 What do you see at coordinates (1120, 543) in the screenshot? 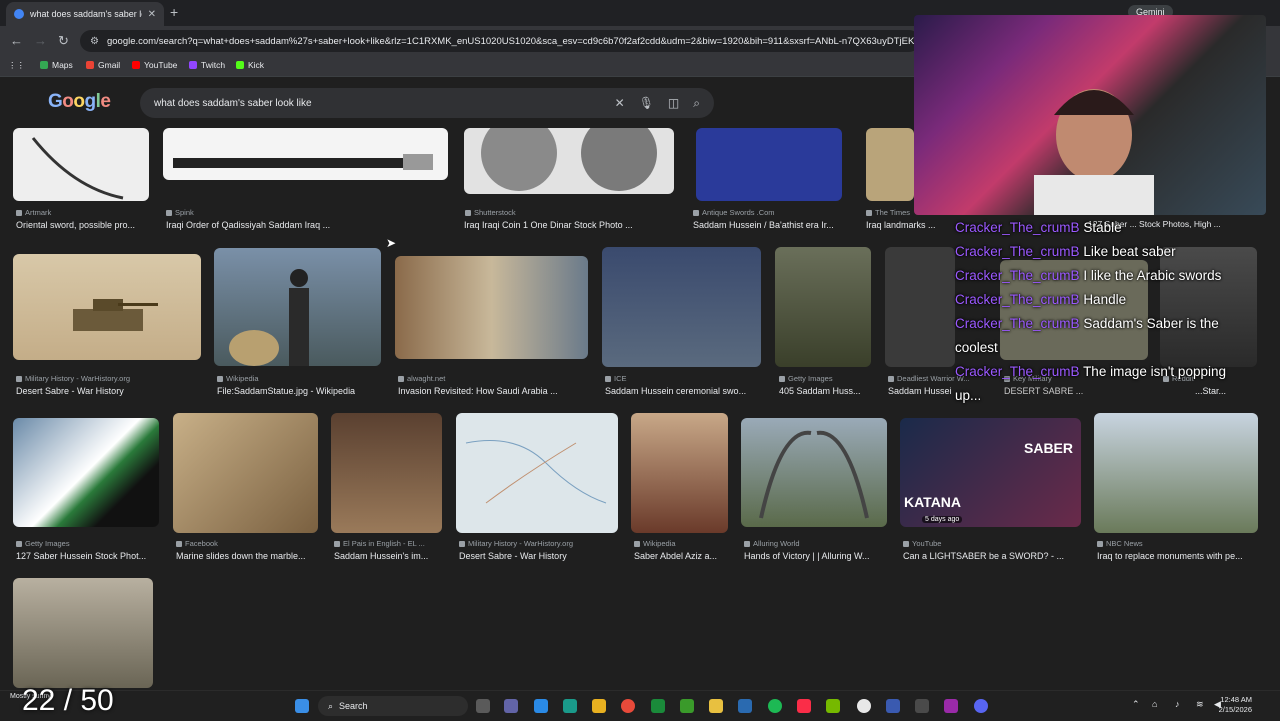
I see `result-source: NBC News` at bounding box center [1120, 543].